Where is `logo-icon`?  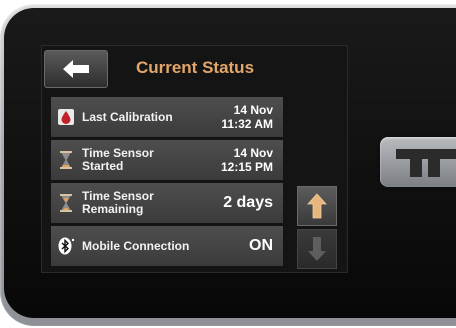
logo-icon is located at coordinates (426, 163).